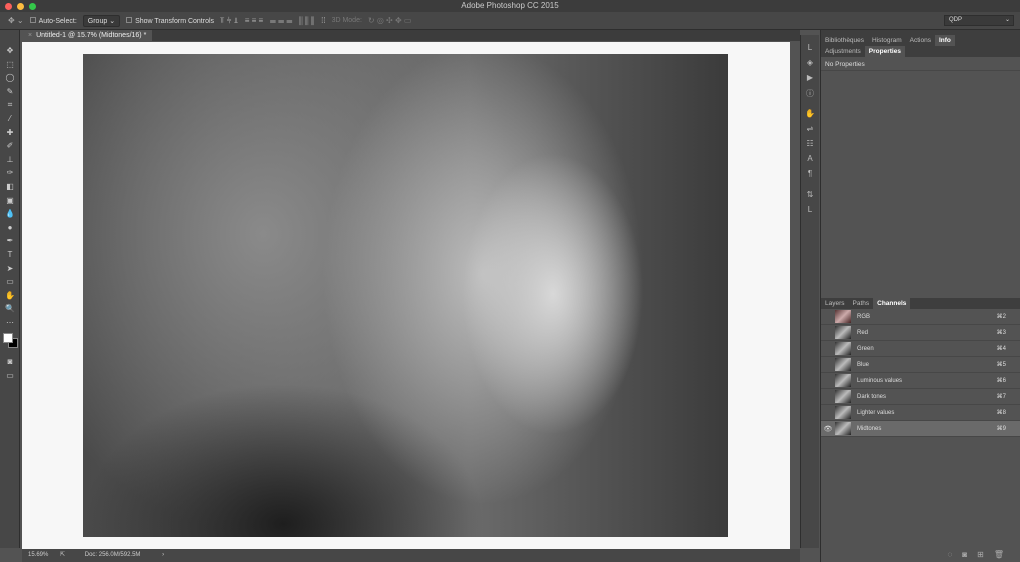  Describe the element at coordinates (920, 51) in the screenshot. I see `top-panel-tabs-row2: Adjustments Properties` at that location.